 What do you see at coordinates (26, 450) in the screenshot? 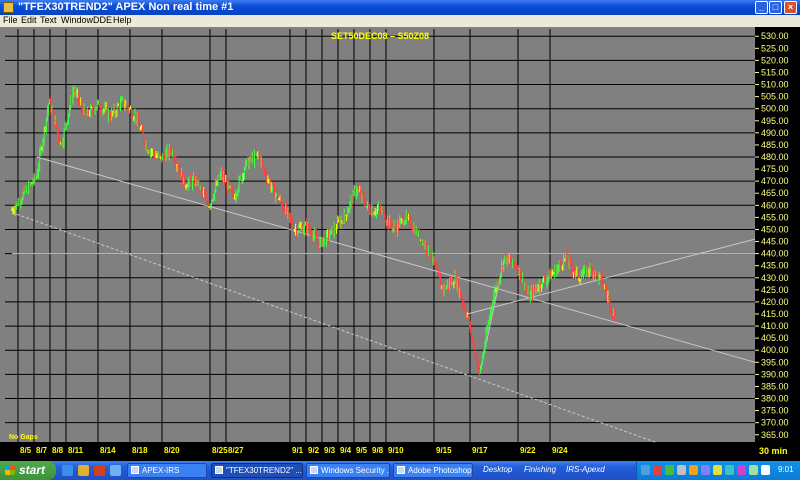
I see `date-label: 8/5` at bounding box center [26, 450].